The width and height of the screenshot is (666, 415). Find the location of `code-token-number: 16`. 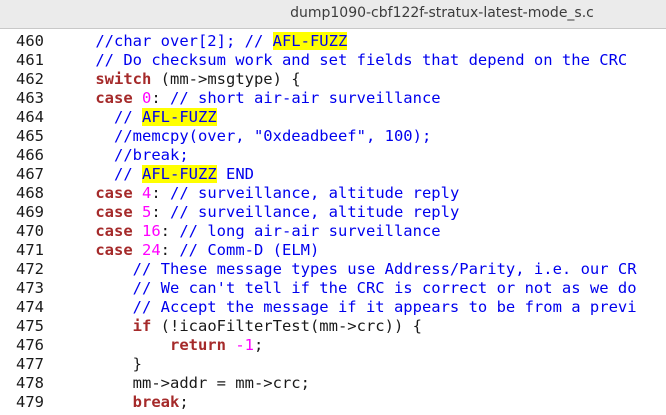

code-token-number: 16 is located at coordinates (151, 231).